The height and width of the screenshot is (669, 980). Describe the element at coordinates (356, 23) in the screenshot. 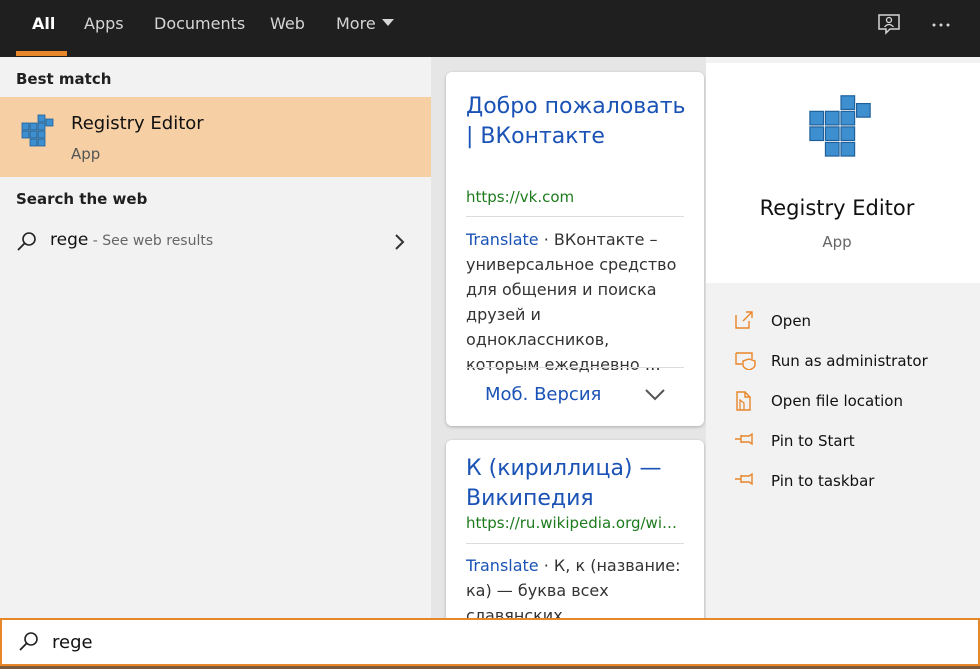

I see `tab-more-label: More` at that location.